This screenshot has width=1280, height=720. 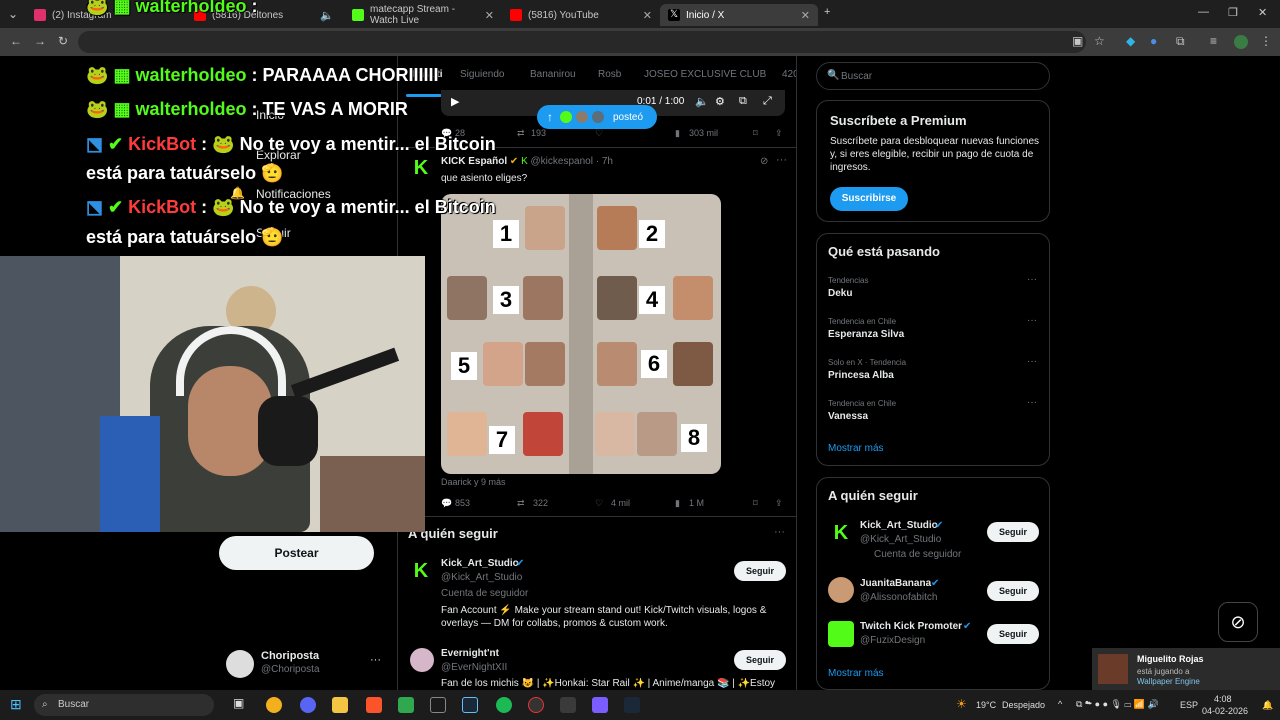 I want to click on settings-gear-icon: ⚙, so click(x=720, y=101).